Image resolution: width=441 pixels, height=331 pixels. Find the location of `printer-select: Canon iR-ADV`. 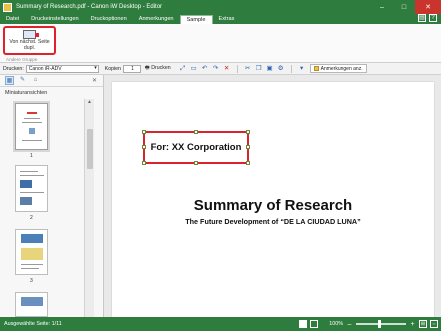

printer-select: Canon iR-ADV is located at coordinates (62, 68).